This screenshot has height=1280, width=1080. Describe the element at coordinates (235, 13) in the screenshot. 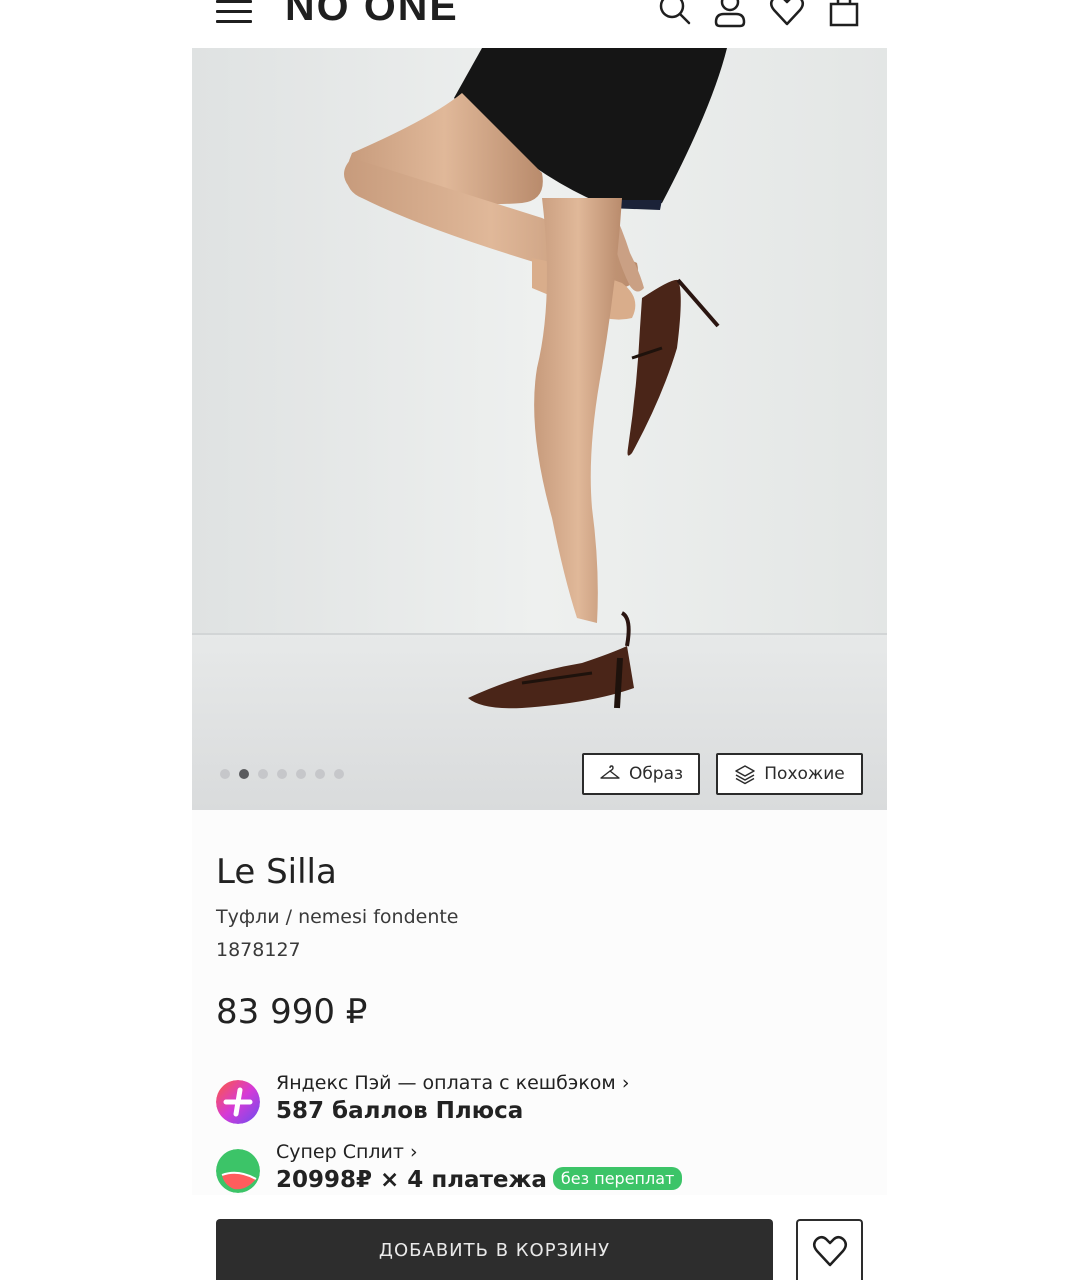

I see `menu-icon` at that location.